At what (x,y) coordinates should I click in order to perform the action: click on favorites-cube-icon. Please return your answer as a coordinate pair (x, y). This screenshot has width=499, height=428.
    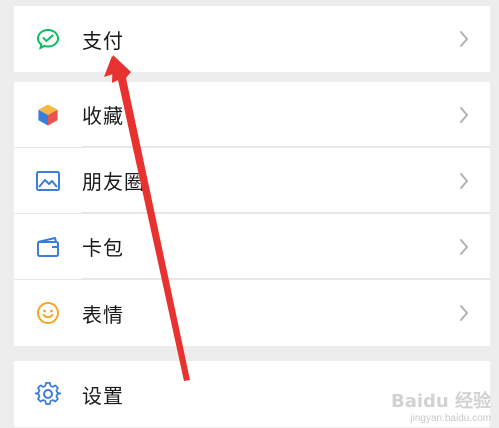
    Looking at the image, I should click on (48, 114).